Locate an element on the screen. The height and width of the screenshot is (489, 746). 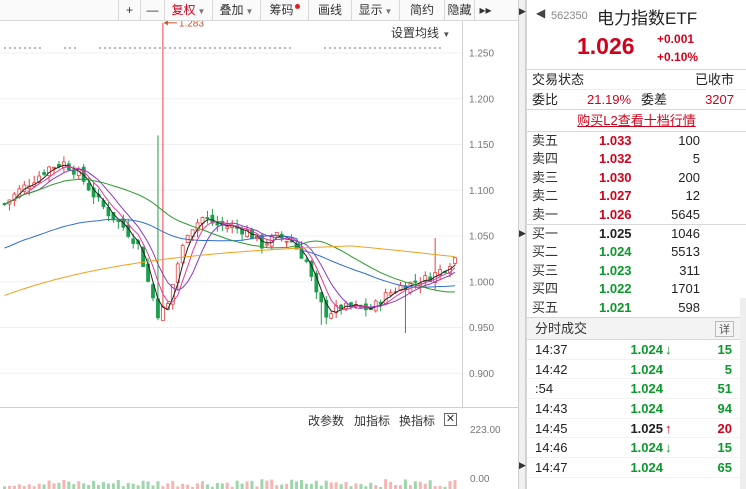
collapse-bottom-icon: ▶ is located at coordinates (522, 465).